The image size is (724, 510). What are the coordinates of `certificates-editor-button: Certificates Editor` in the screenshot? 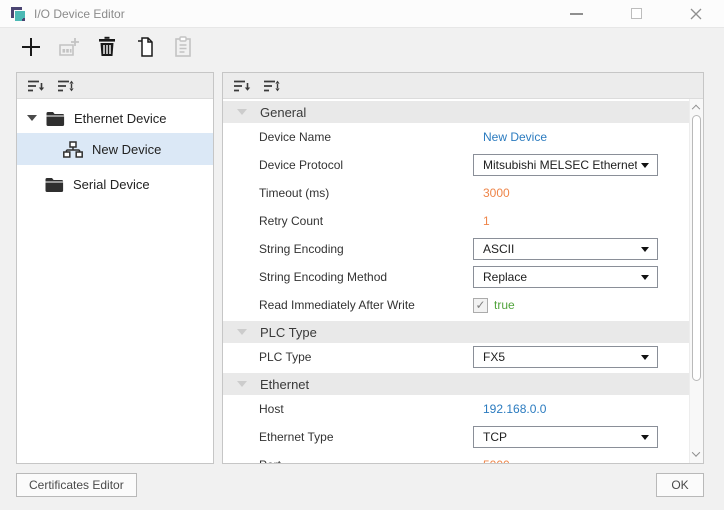 It's located at (76, 485).